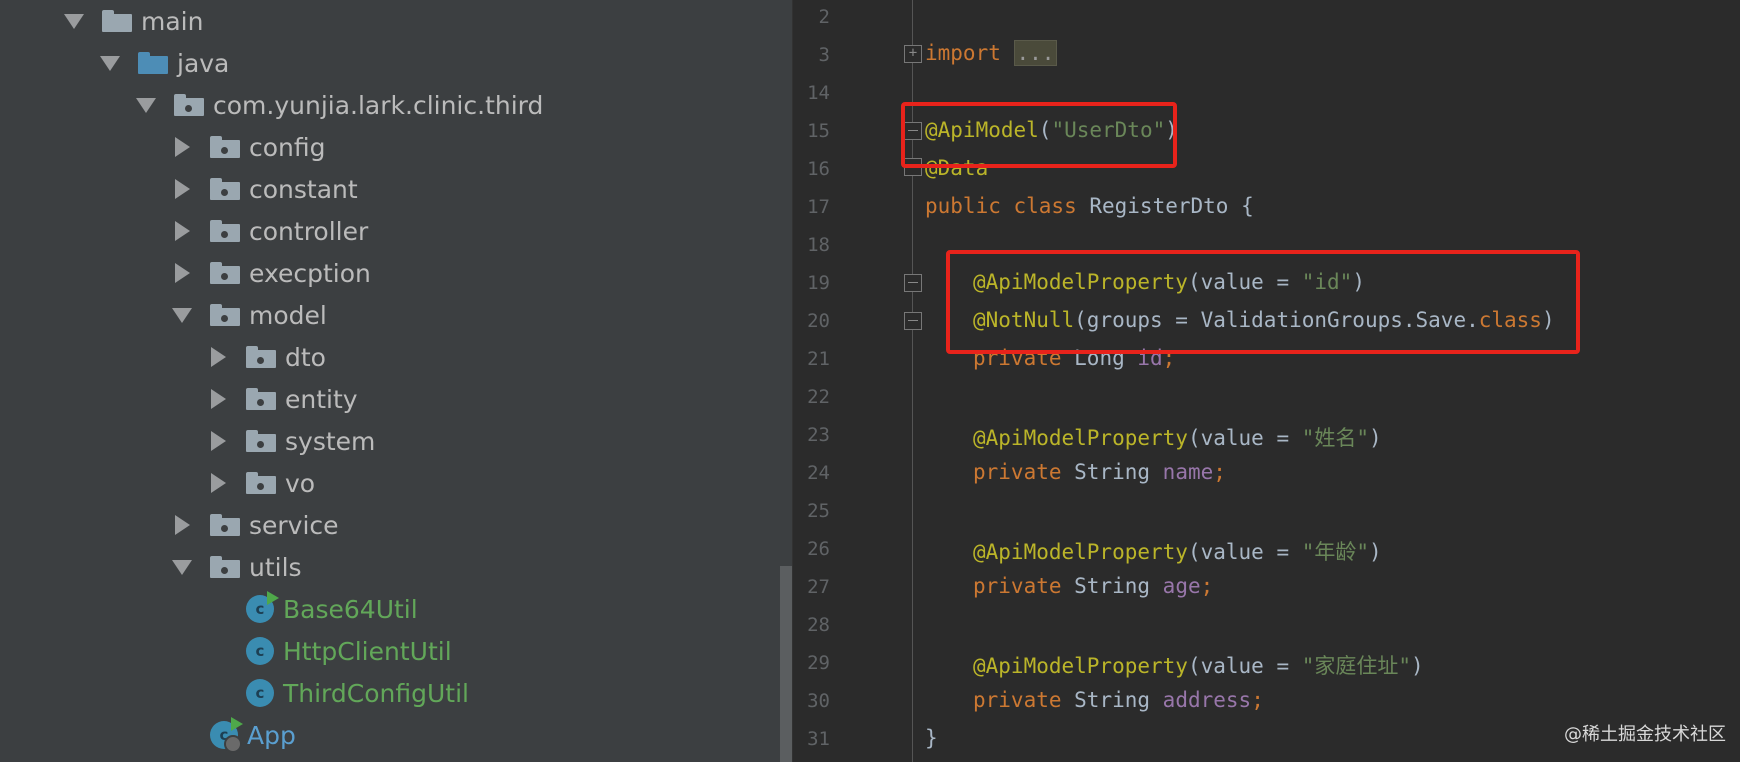 Image resolution: width=1740 pixels, height=762 pixels. What do you see at coordinates (265, 357) in the screenshot?
I see `tree-item: dto` at bounding box center [265, 357].